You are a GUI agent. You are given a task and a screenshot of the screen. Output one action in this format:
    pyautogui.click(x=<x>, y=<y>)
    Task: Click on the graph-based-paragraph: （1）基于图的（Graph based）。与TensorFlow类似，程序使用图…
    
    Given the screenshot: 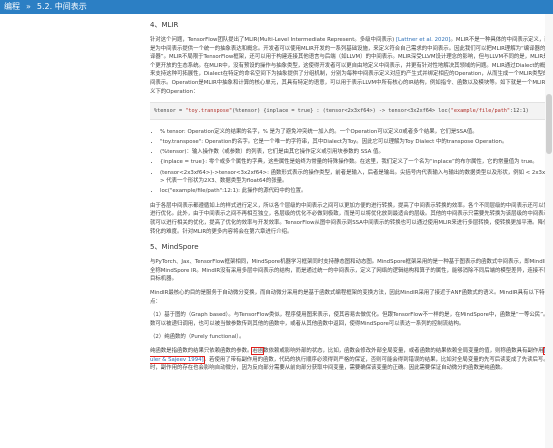 What is the action you would take?
    pyautogui.click(x=351, y=319)
    